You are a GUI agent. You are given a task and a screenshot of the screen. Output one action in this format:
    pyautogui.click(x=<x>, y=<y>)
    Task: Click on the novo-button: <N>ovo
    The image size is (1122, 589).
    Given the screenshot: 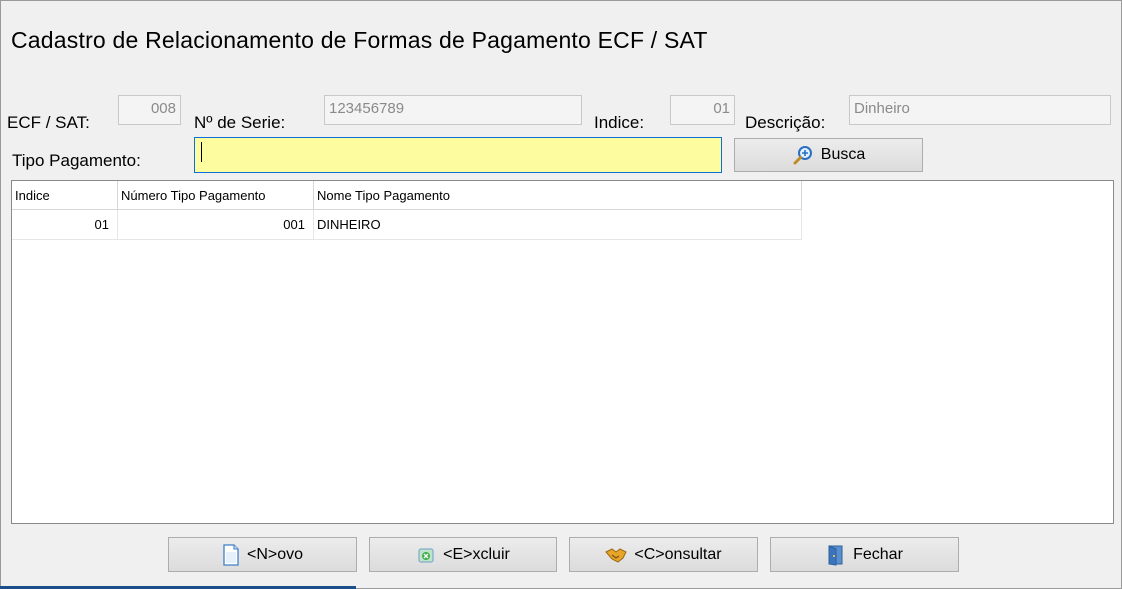 What is the action you would take?
    pyautogui.click(x=262, y=554)
    